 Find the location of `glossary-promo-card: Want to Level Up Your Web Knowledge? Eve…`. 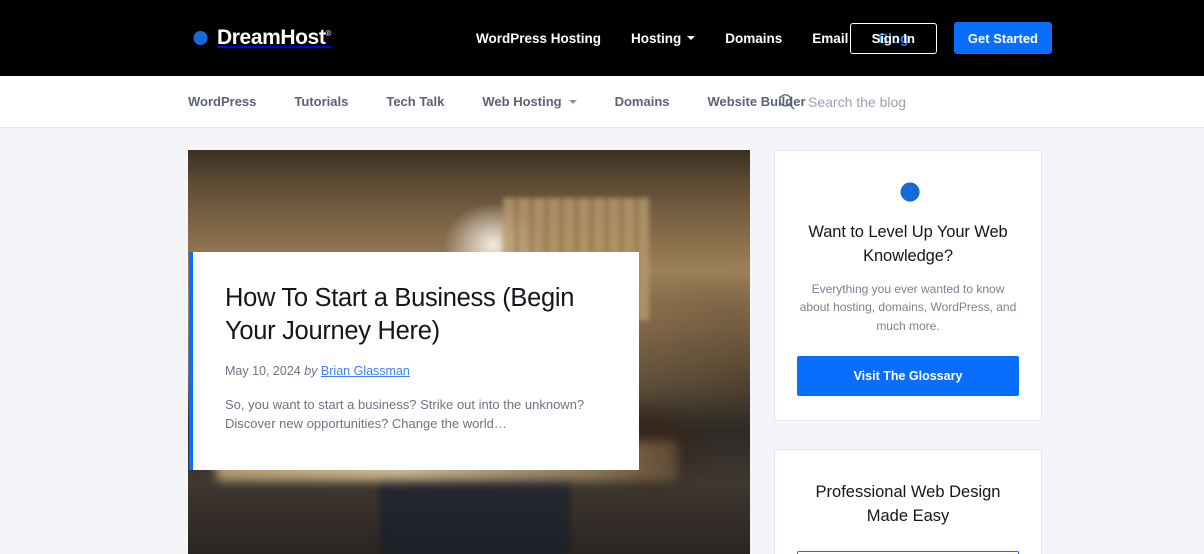

glossary-promo-card: Want to Level Up Your Web Knowledge? Eve… is located at coordinates (908, 285).